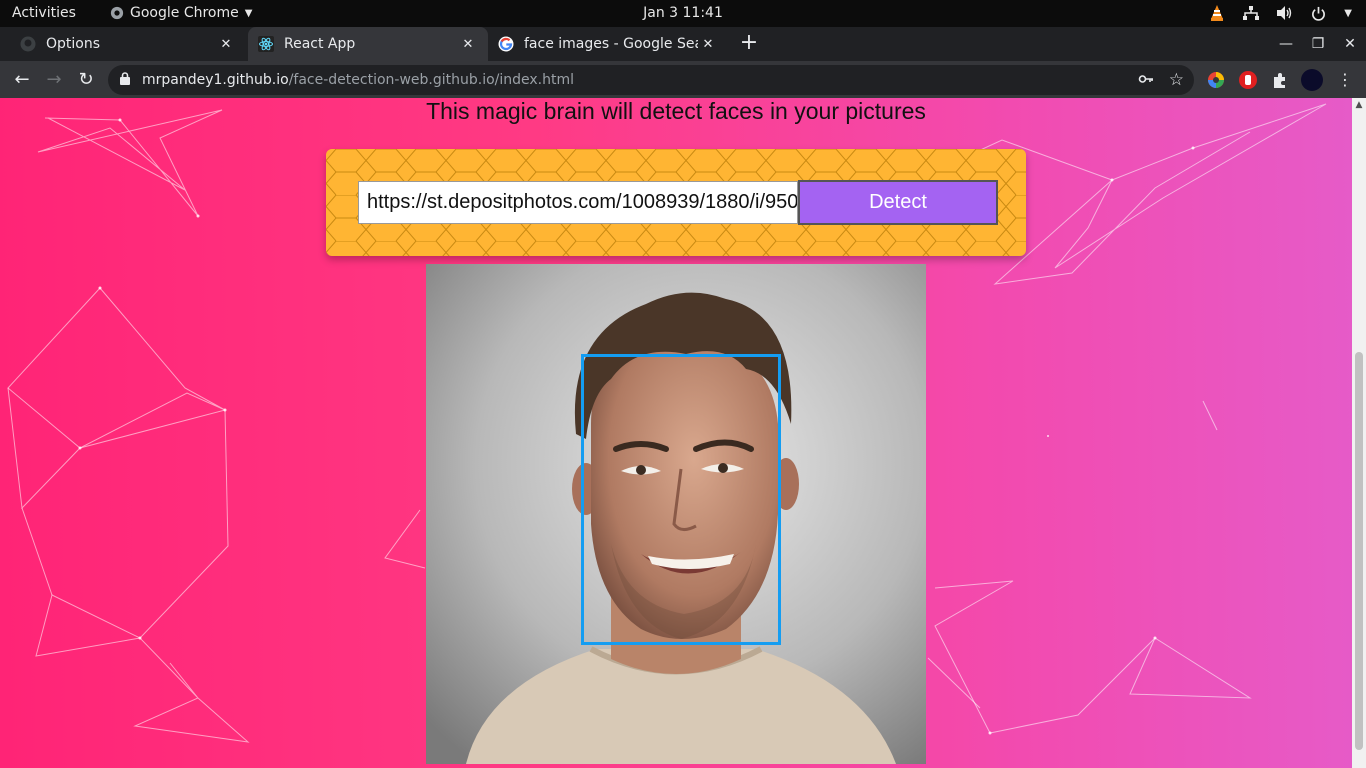  I want to click on reload-icon: ↻, so click(86, 80).